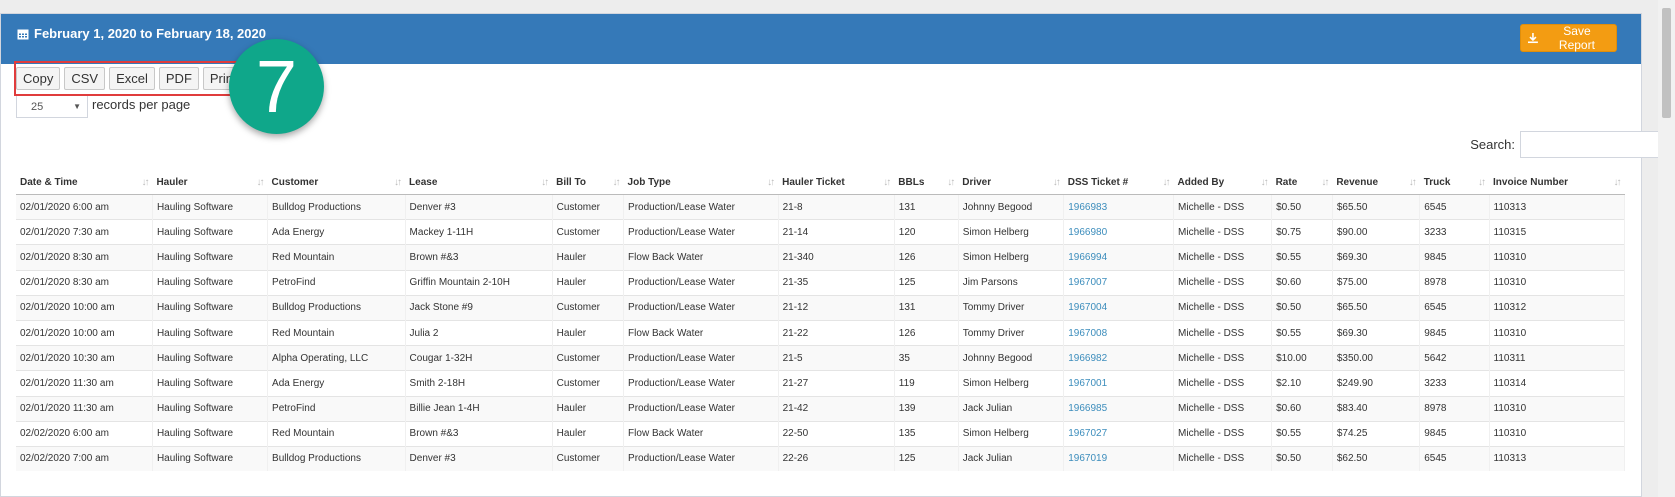  Describe the element at coordinates (1011, 433) in the screenshot. I see `table-cell: Simon Helberg` at that location.